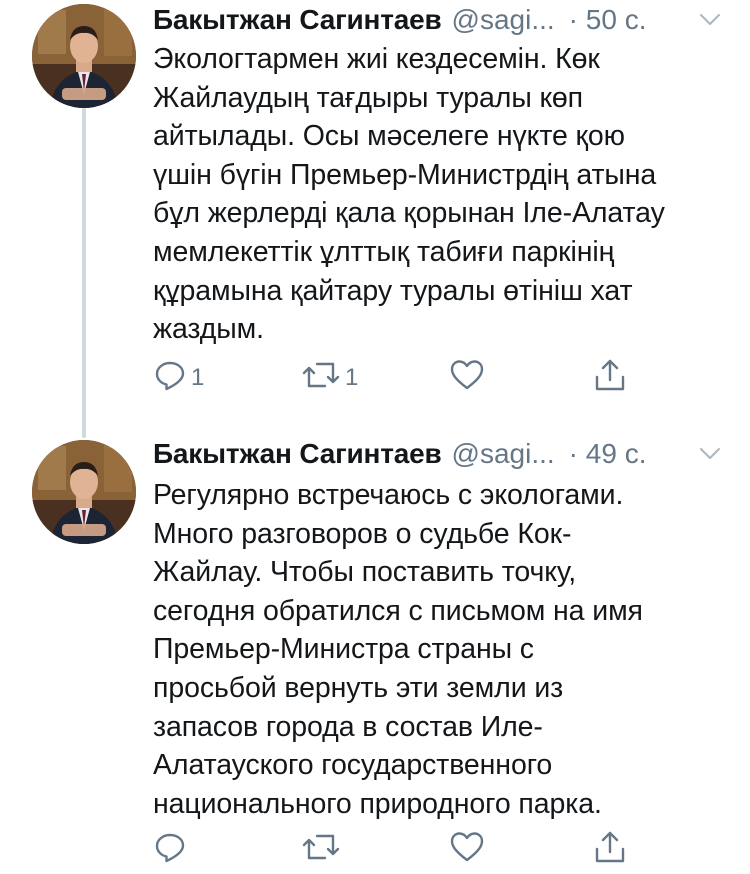 The image size is (750, 874). I want to click on thread-connector-line, so click(84, 273).